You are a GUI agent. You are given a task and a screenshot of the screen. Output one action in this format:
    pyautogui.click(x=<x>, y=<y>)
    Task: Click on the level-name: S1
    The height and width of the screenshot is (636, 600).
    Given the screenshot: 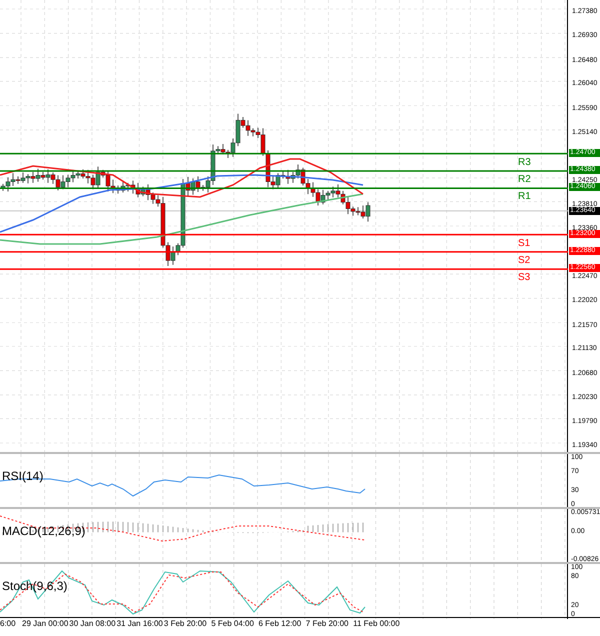 What is the action you would take?
    pyautogui.click(x=524, y=243)
    